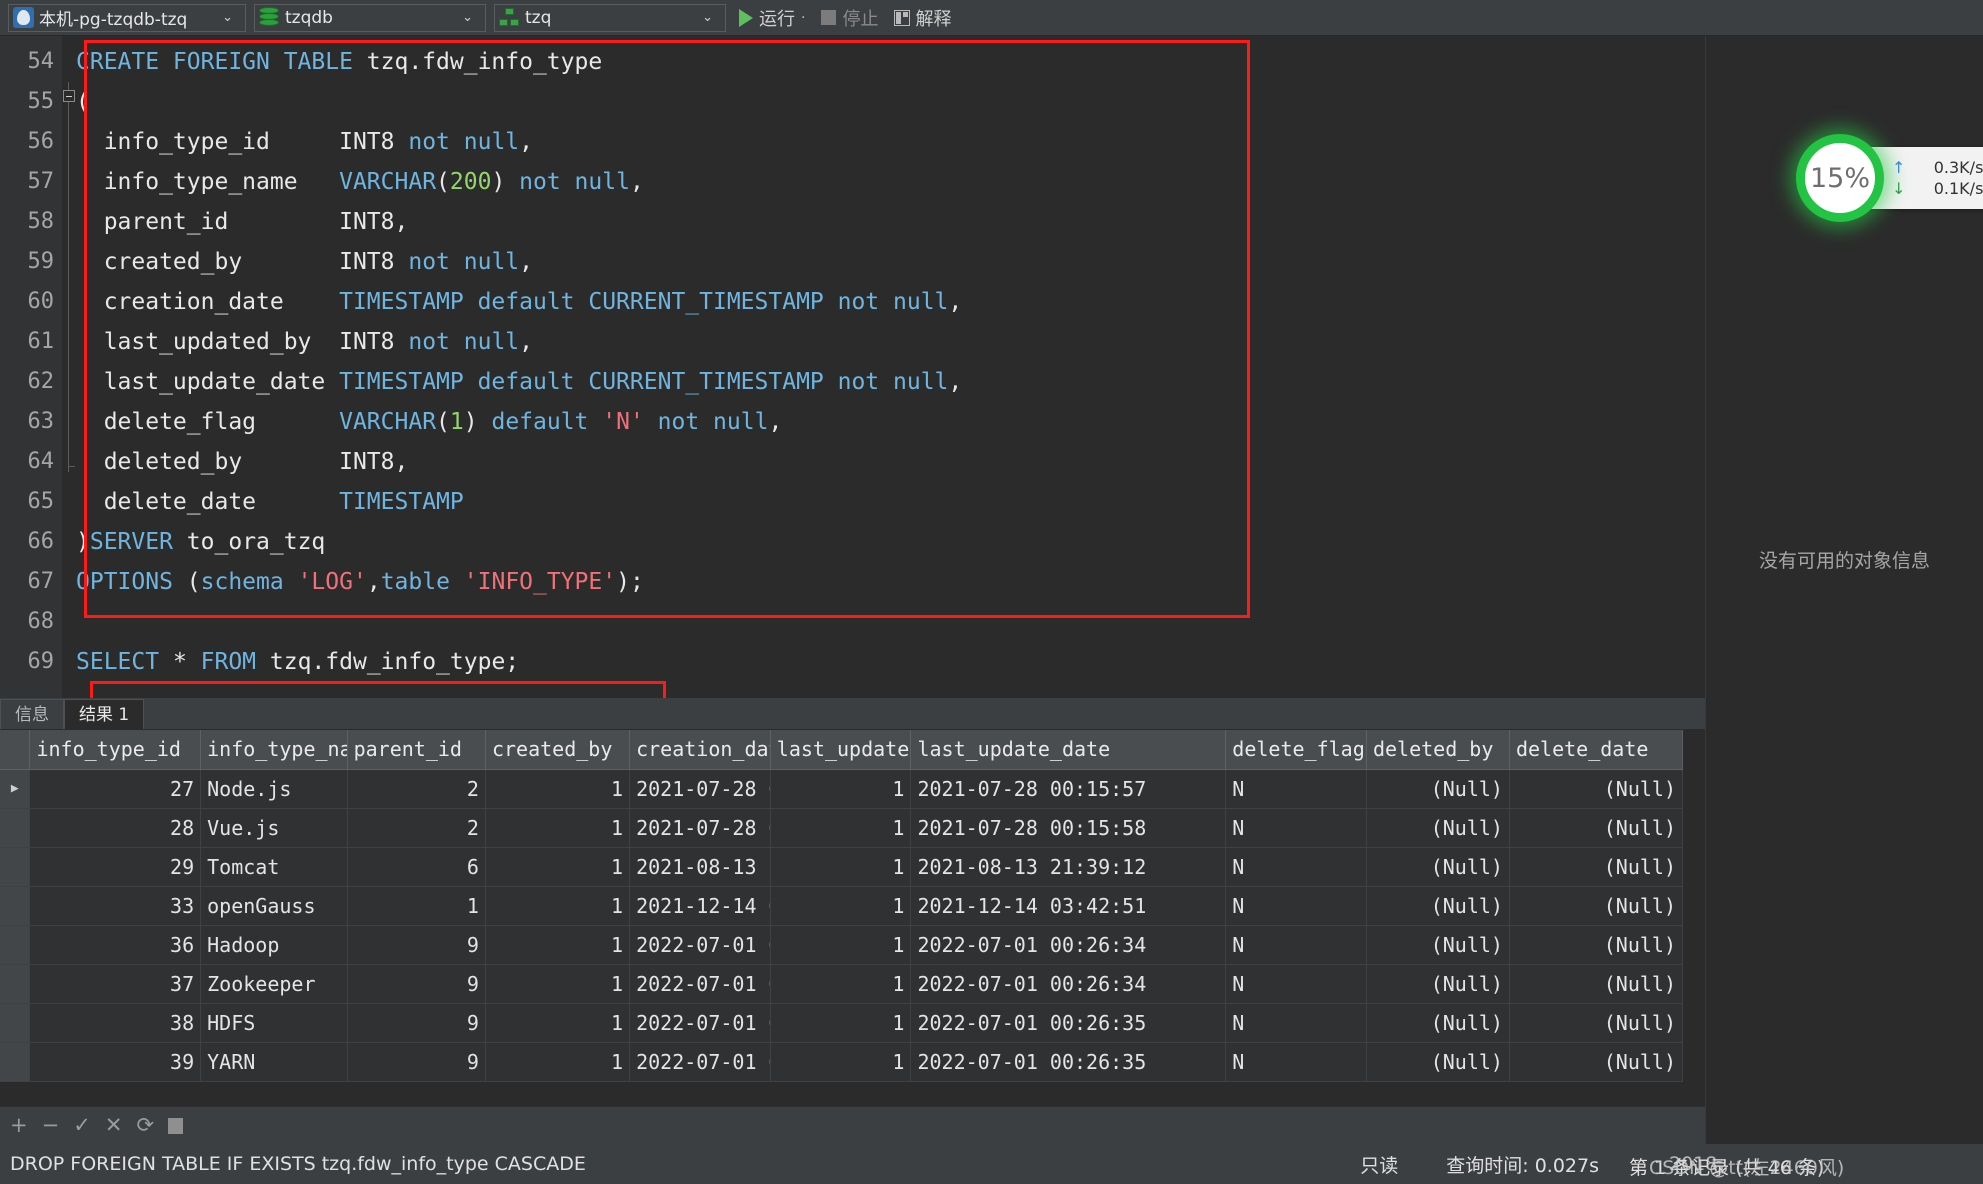  Describe the element at coordinates (922, 18) in the screenshot. I see `explain-button: 解释` at that location.